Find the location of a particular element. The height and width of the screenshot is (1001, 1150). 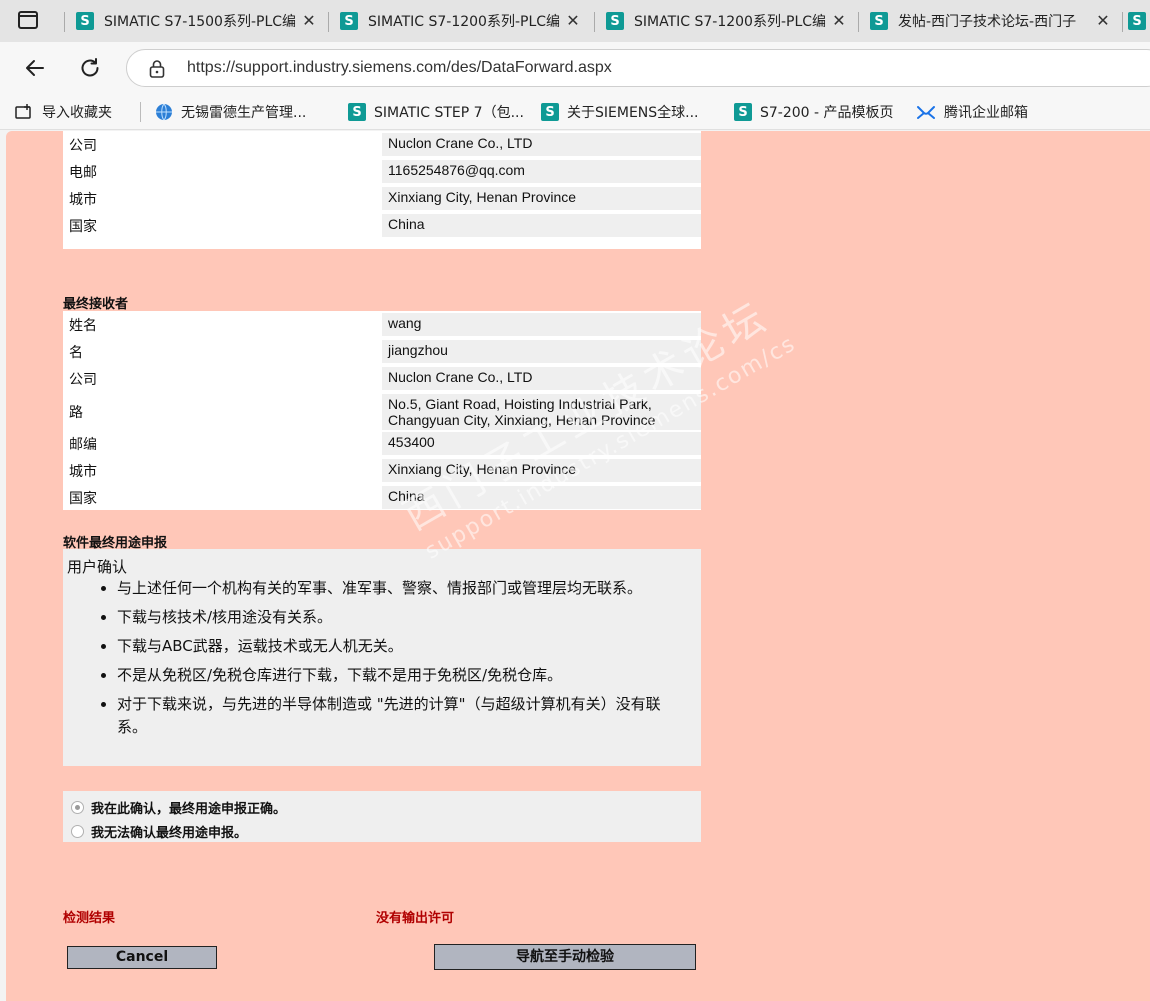

field-value: wang is located at coordinates (541, 324).